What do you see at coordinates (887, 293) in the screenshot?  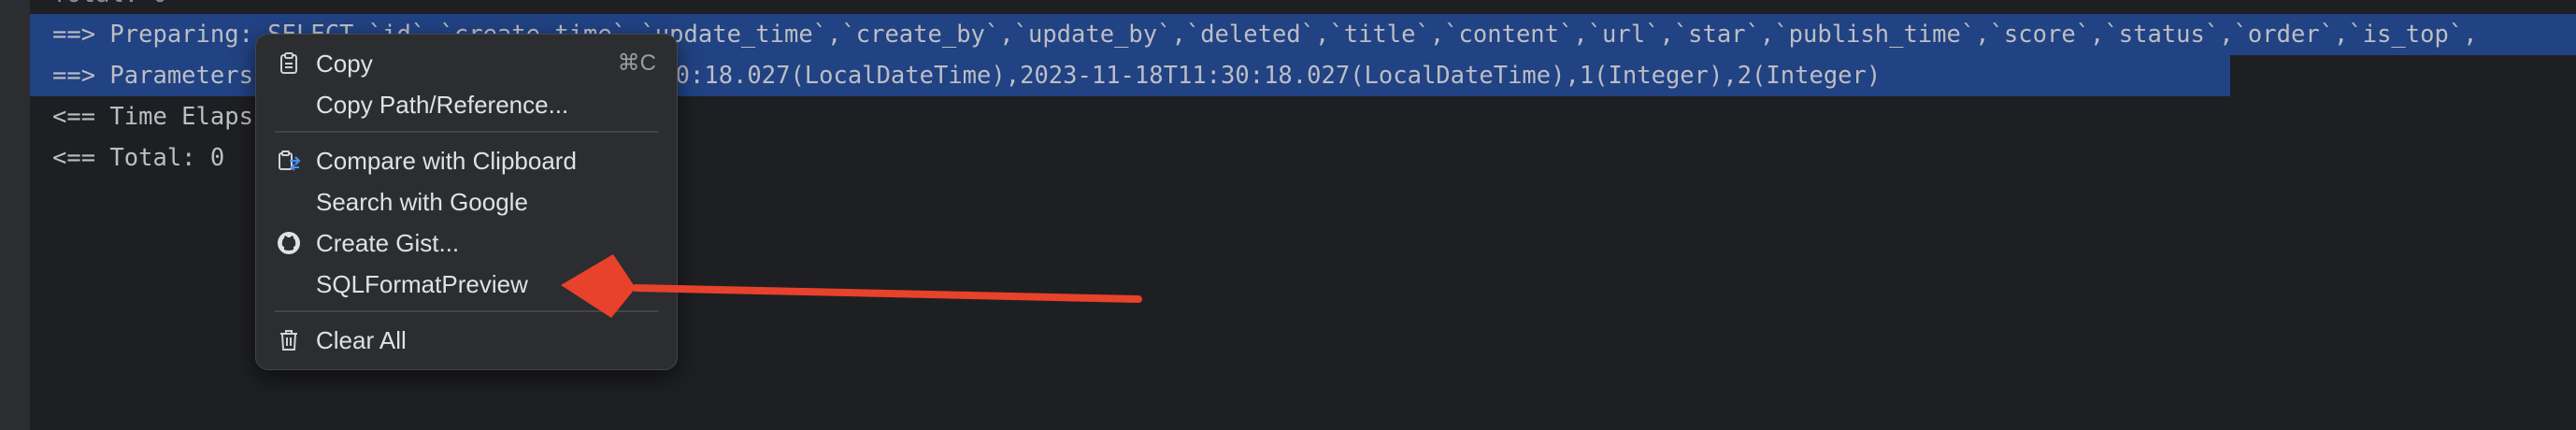 I see `arrow-shaft` at bounding box center [887, 293].